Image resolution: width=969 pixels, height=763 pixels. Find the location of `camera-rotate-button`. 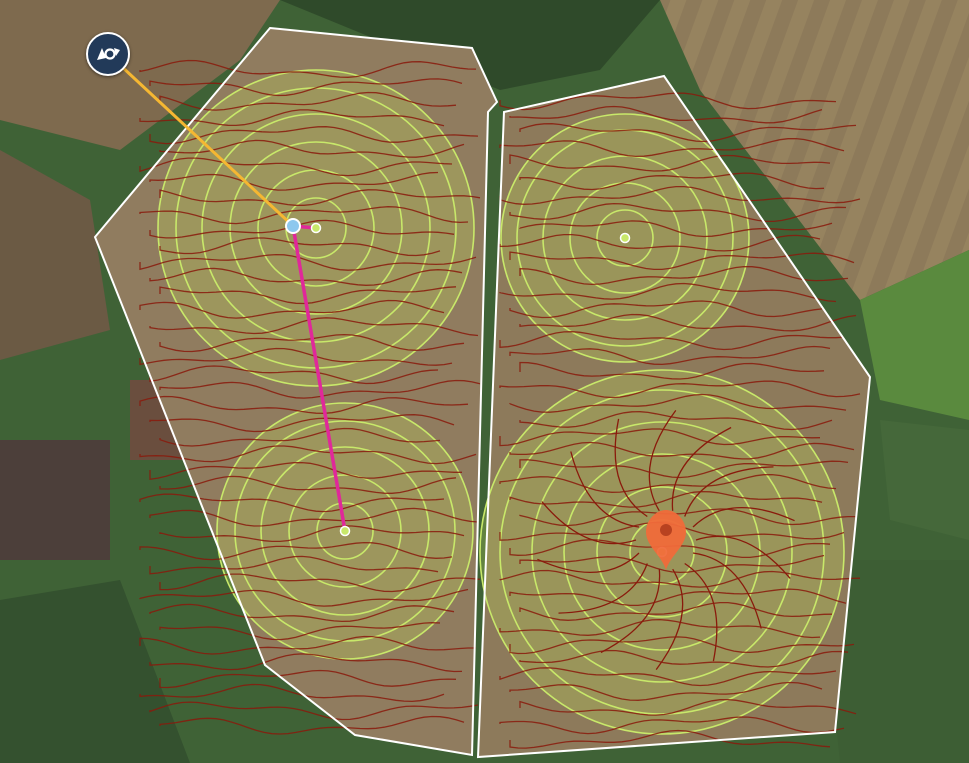

camera-rotate-button is located at coordinates (108, 54).